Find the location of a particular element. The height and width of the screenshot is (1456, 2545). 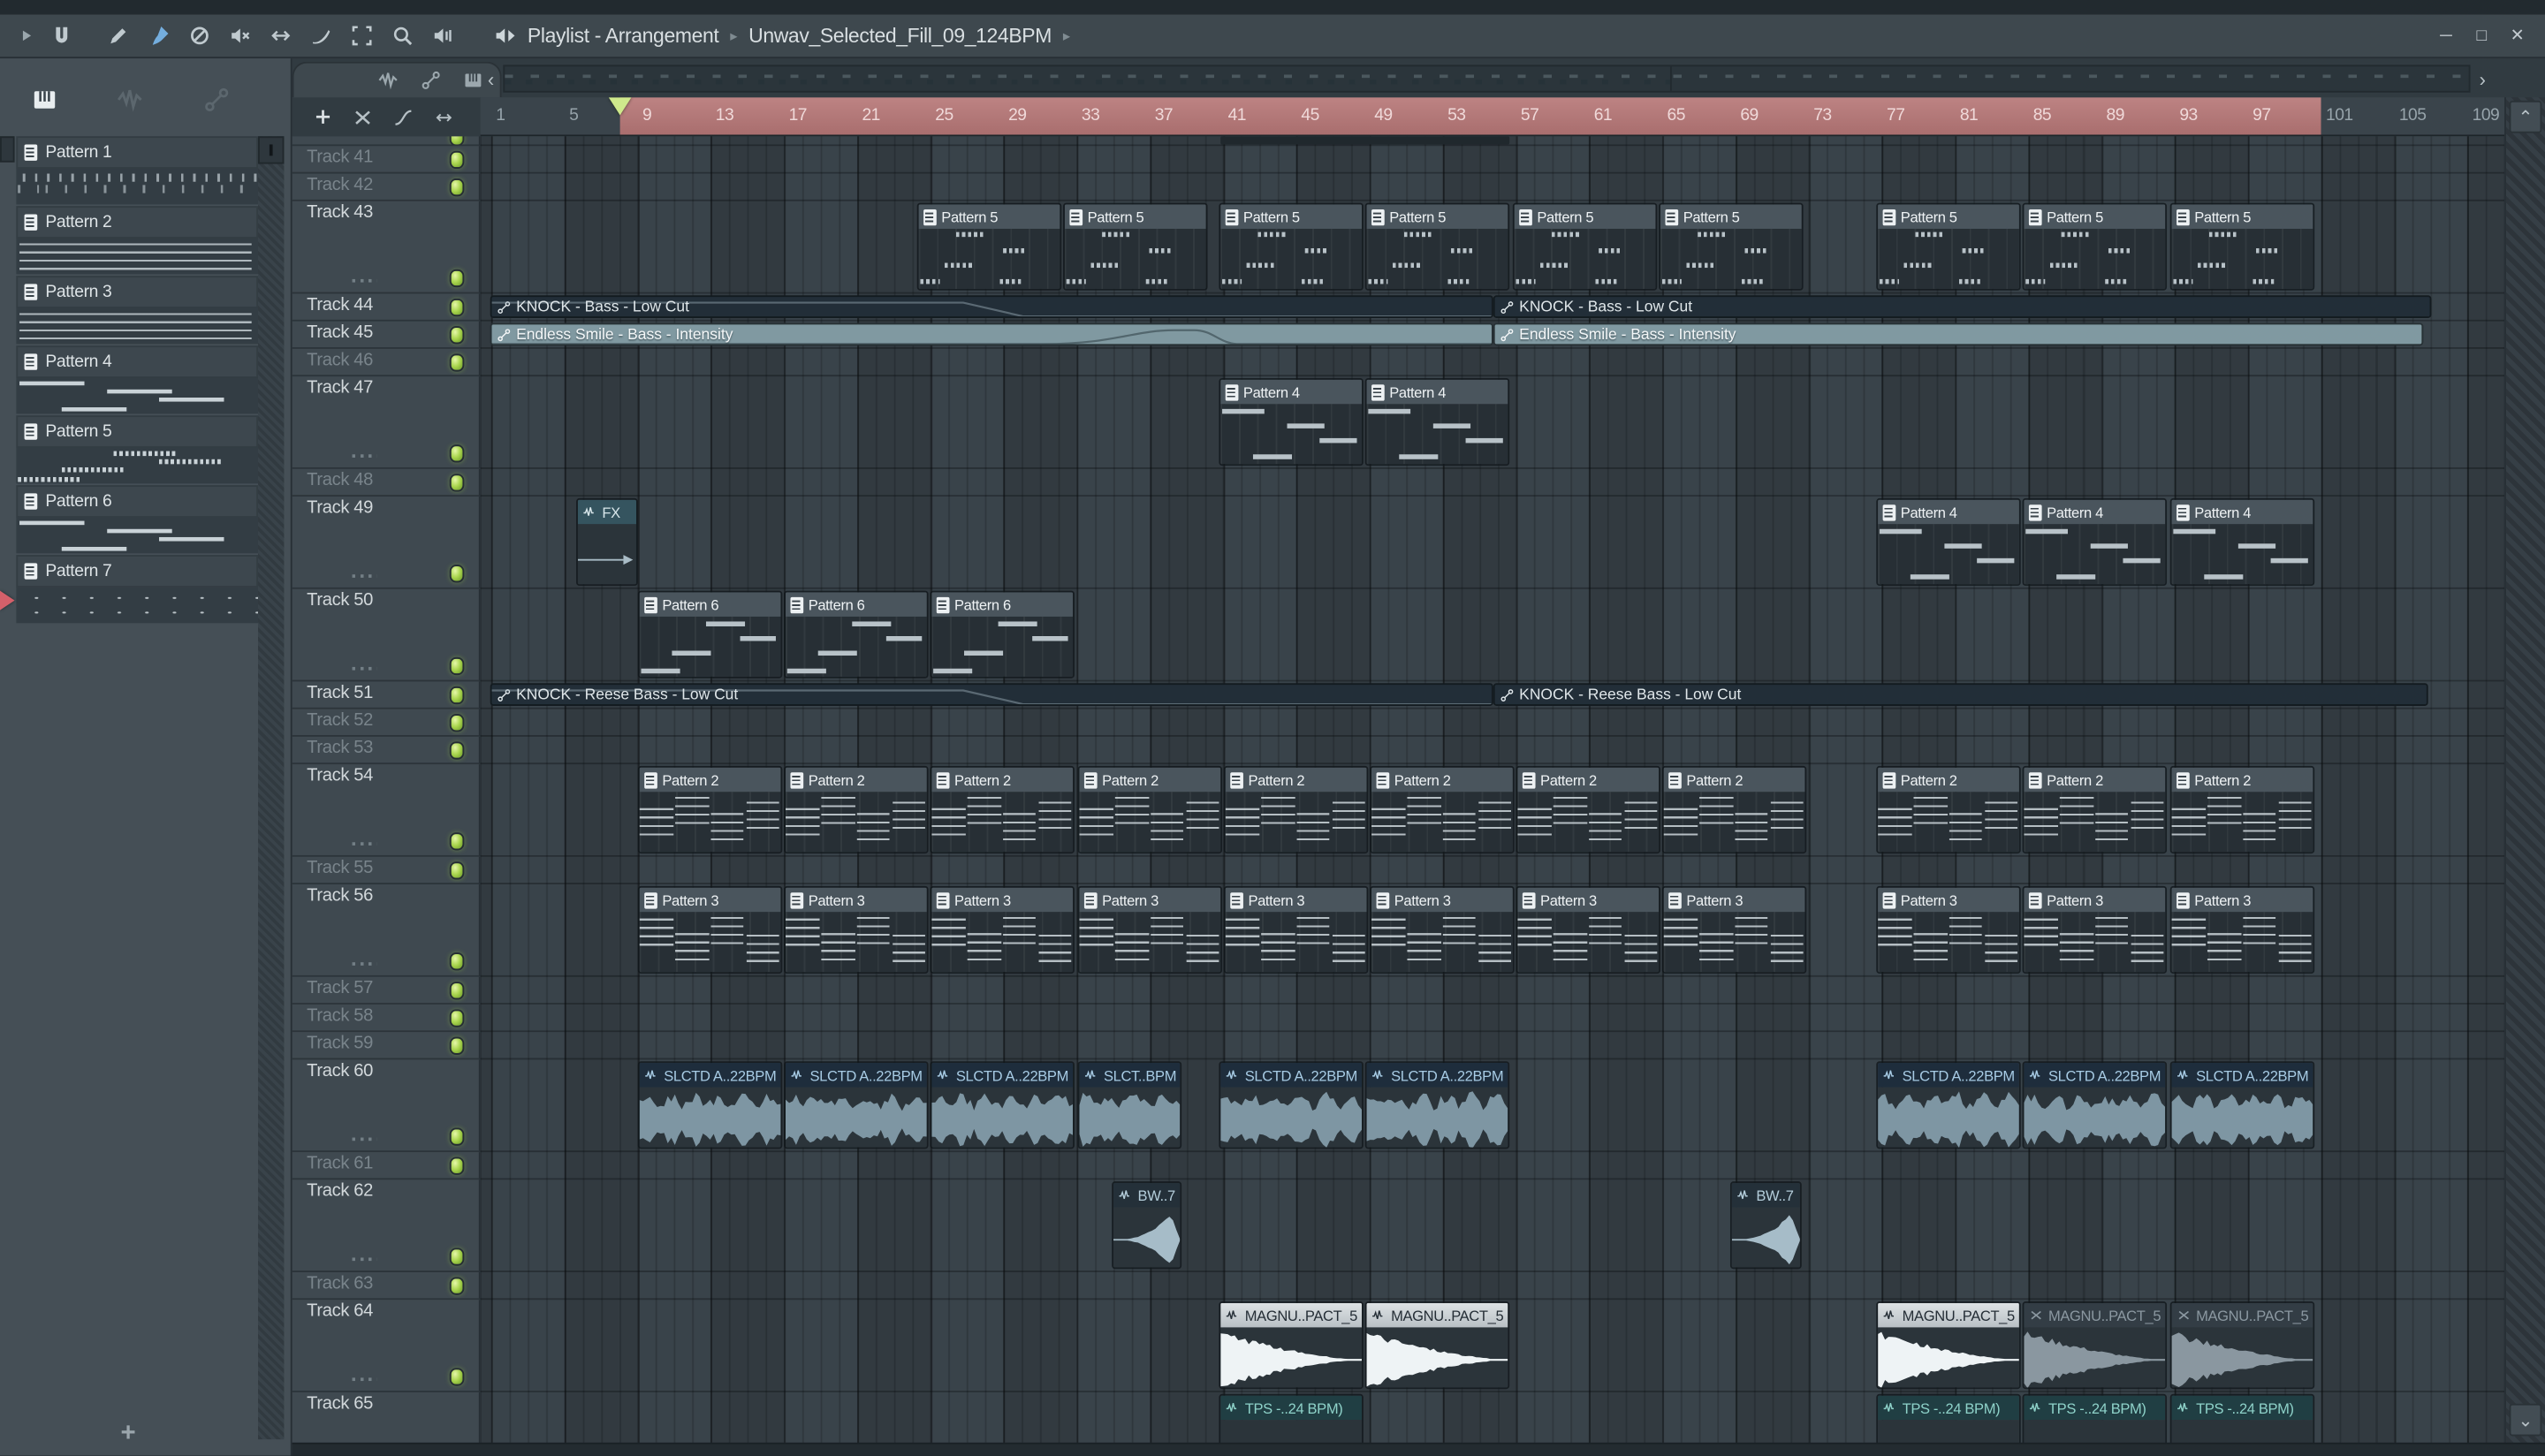

track-name: Track 52 is located at coordinates (386, 723).